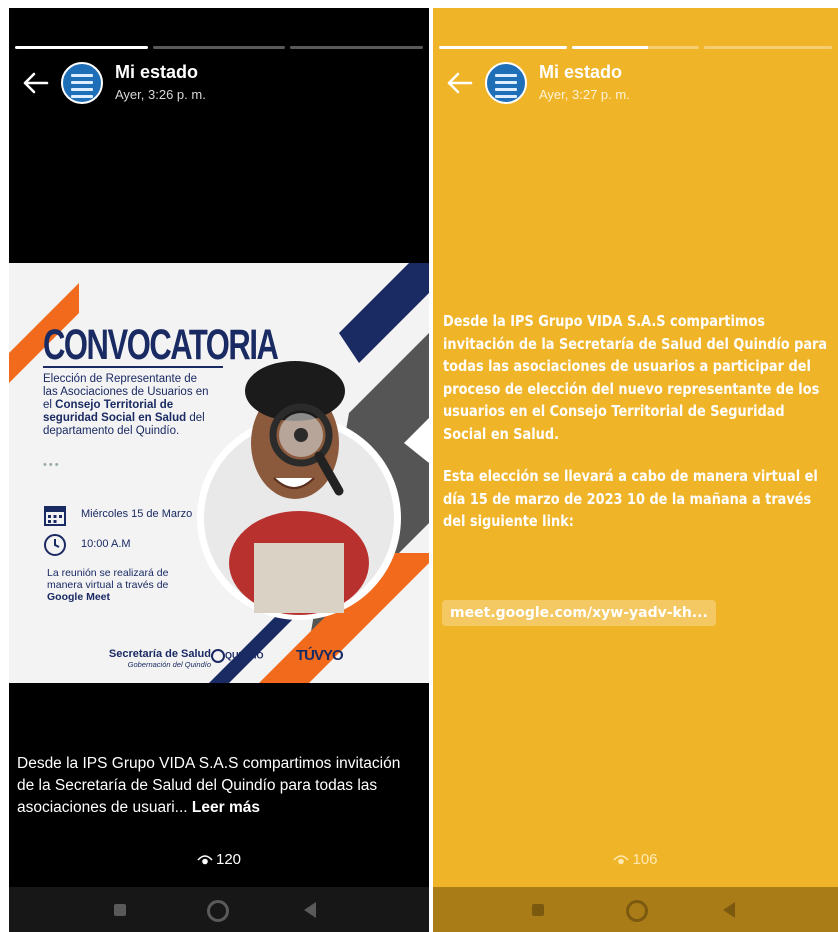 The height and width of the screenshot is (932, 838). What do you see at coordinates (159, 654) in the screenshot?
I see `sponsor-name: Secretaría de Salud` at bounding box center [159, 654].